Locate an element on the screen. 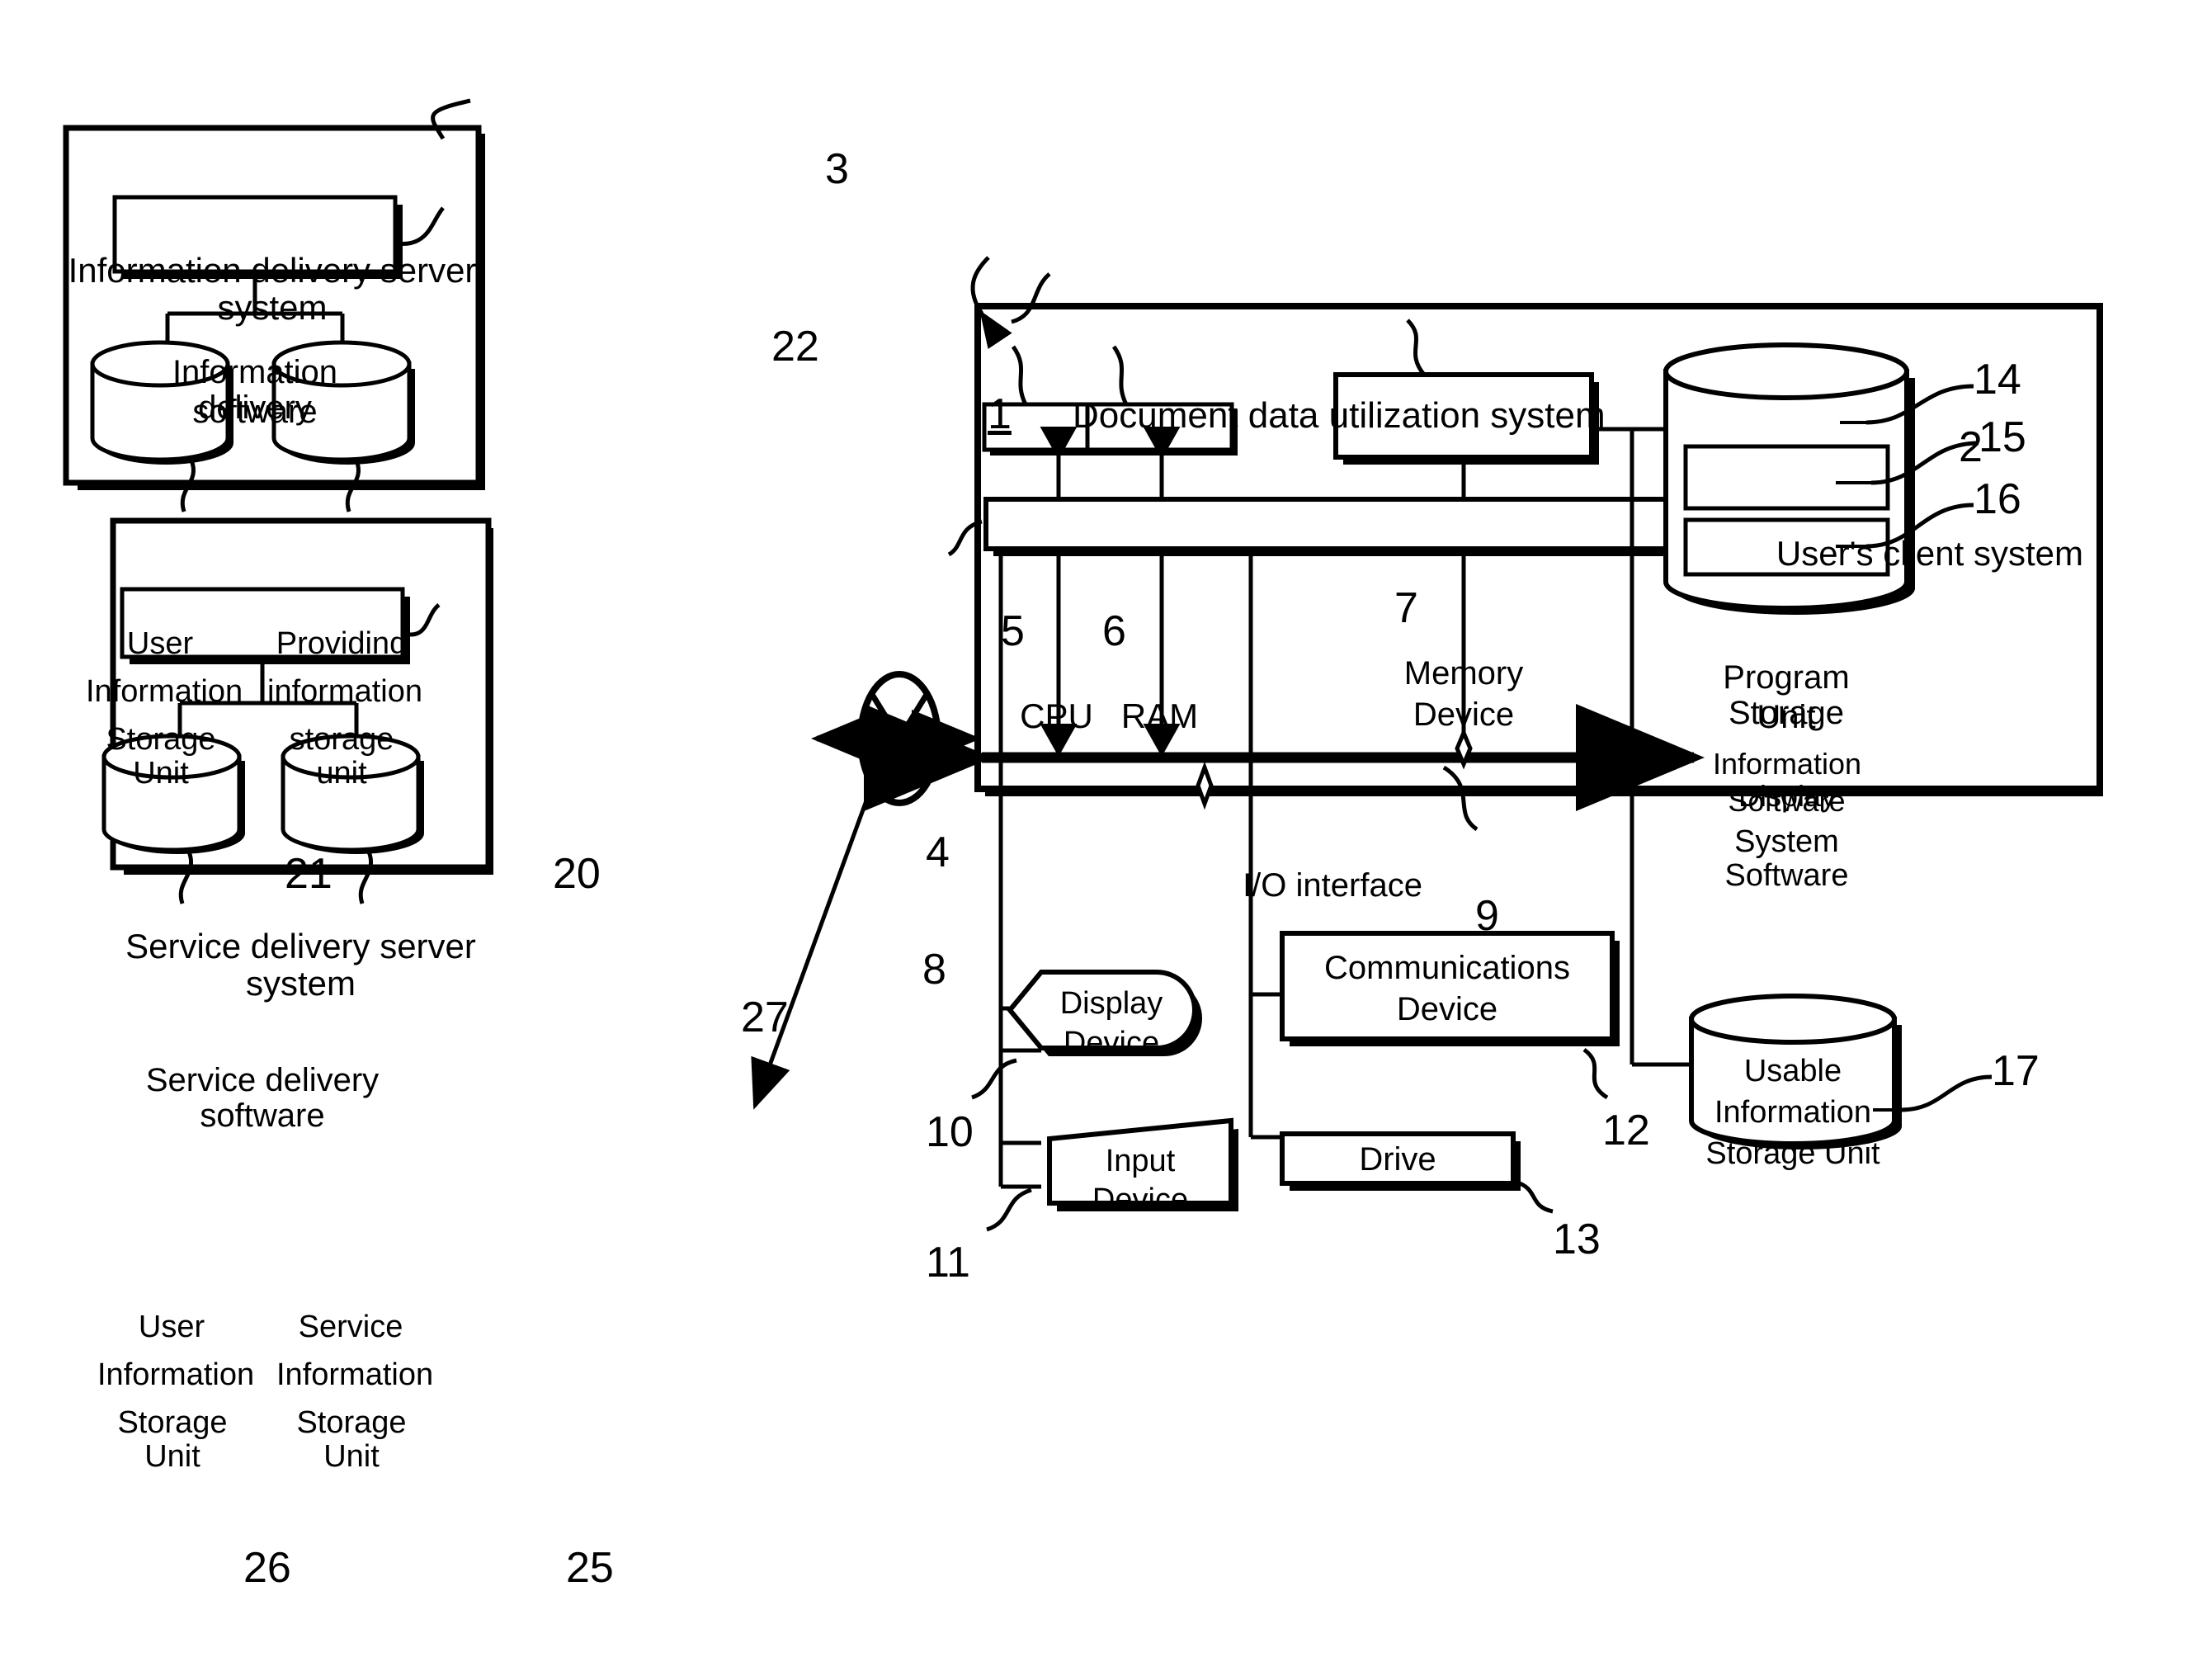  info-delivery-software-line2: software is located at coordinates (255, 412).